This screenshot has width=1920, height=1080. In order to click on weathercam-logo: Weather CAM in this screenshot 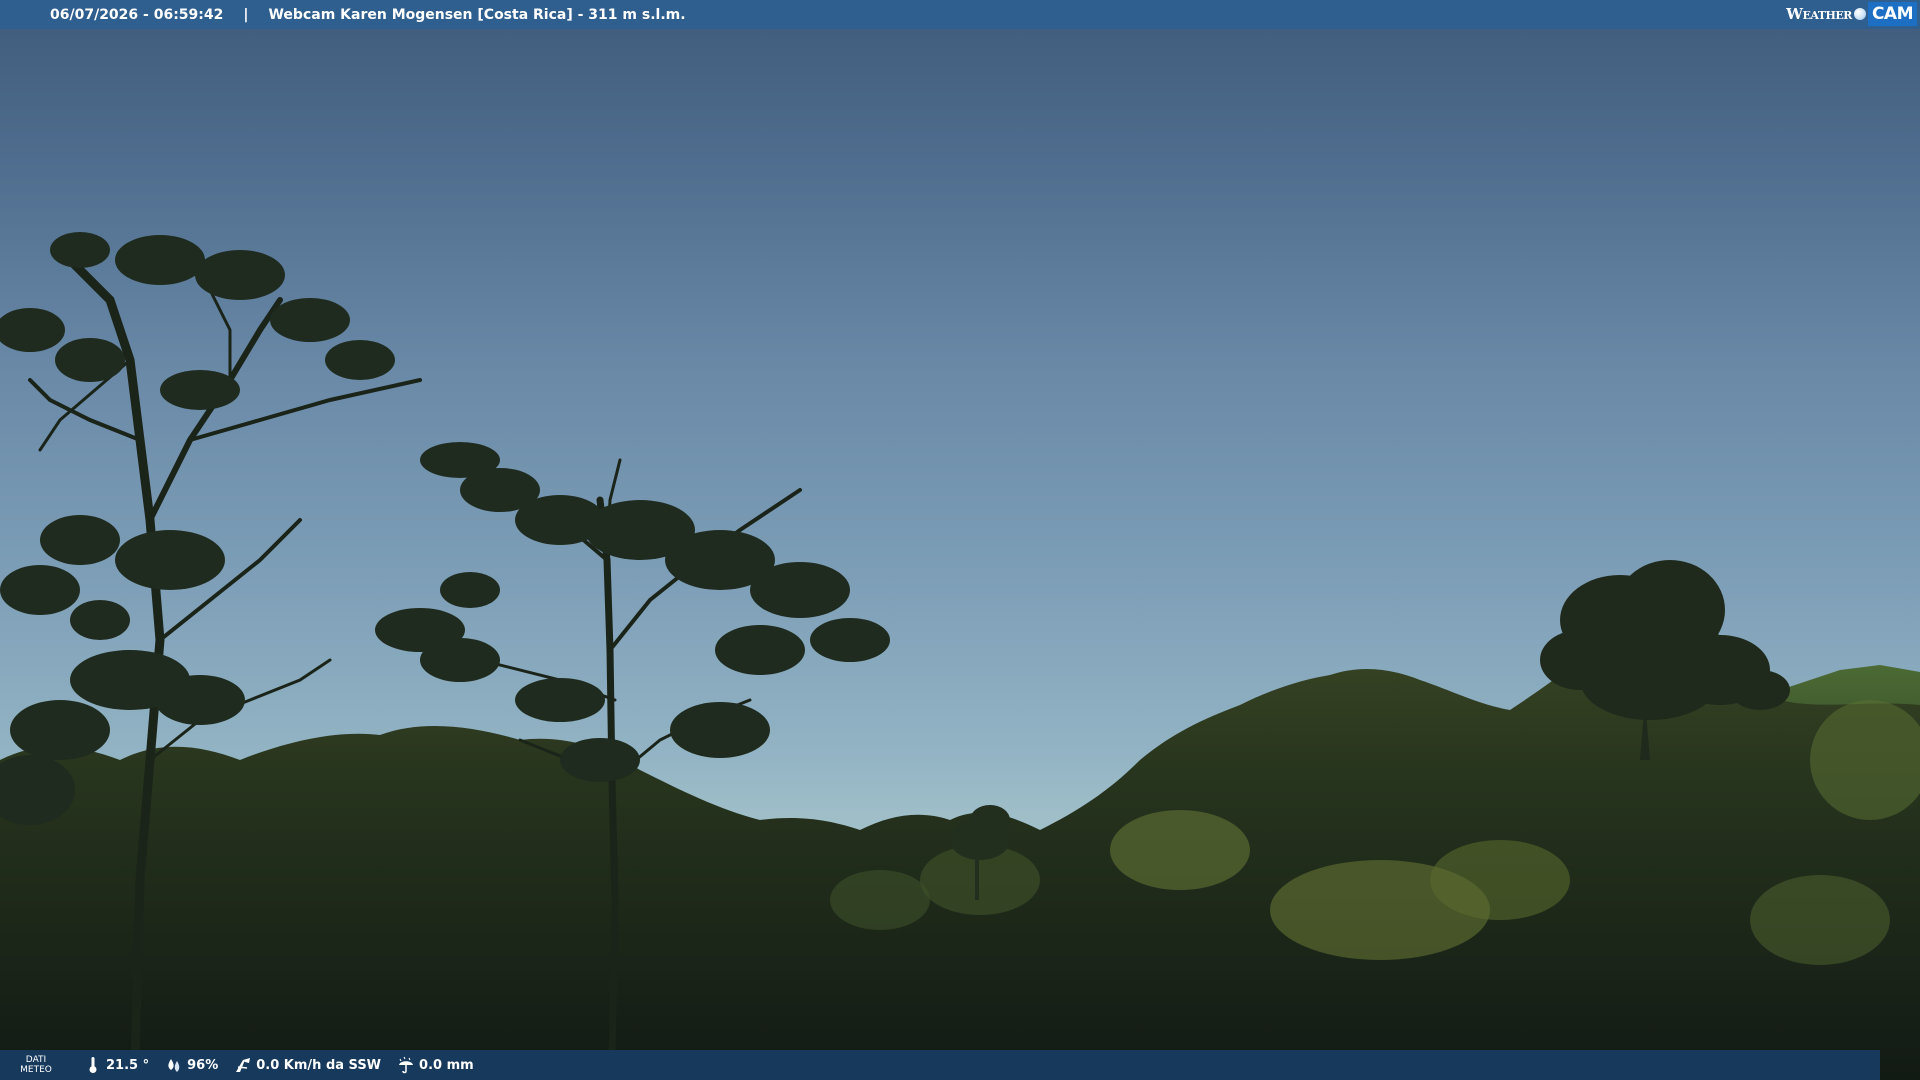, I will do `click(1851, 14)`.